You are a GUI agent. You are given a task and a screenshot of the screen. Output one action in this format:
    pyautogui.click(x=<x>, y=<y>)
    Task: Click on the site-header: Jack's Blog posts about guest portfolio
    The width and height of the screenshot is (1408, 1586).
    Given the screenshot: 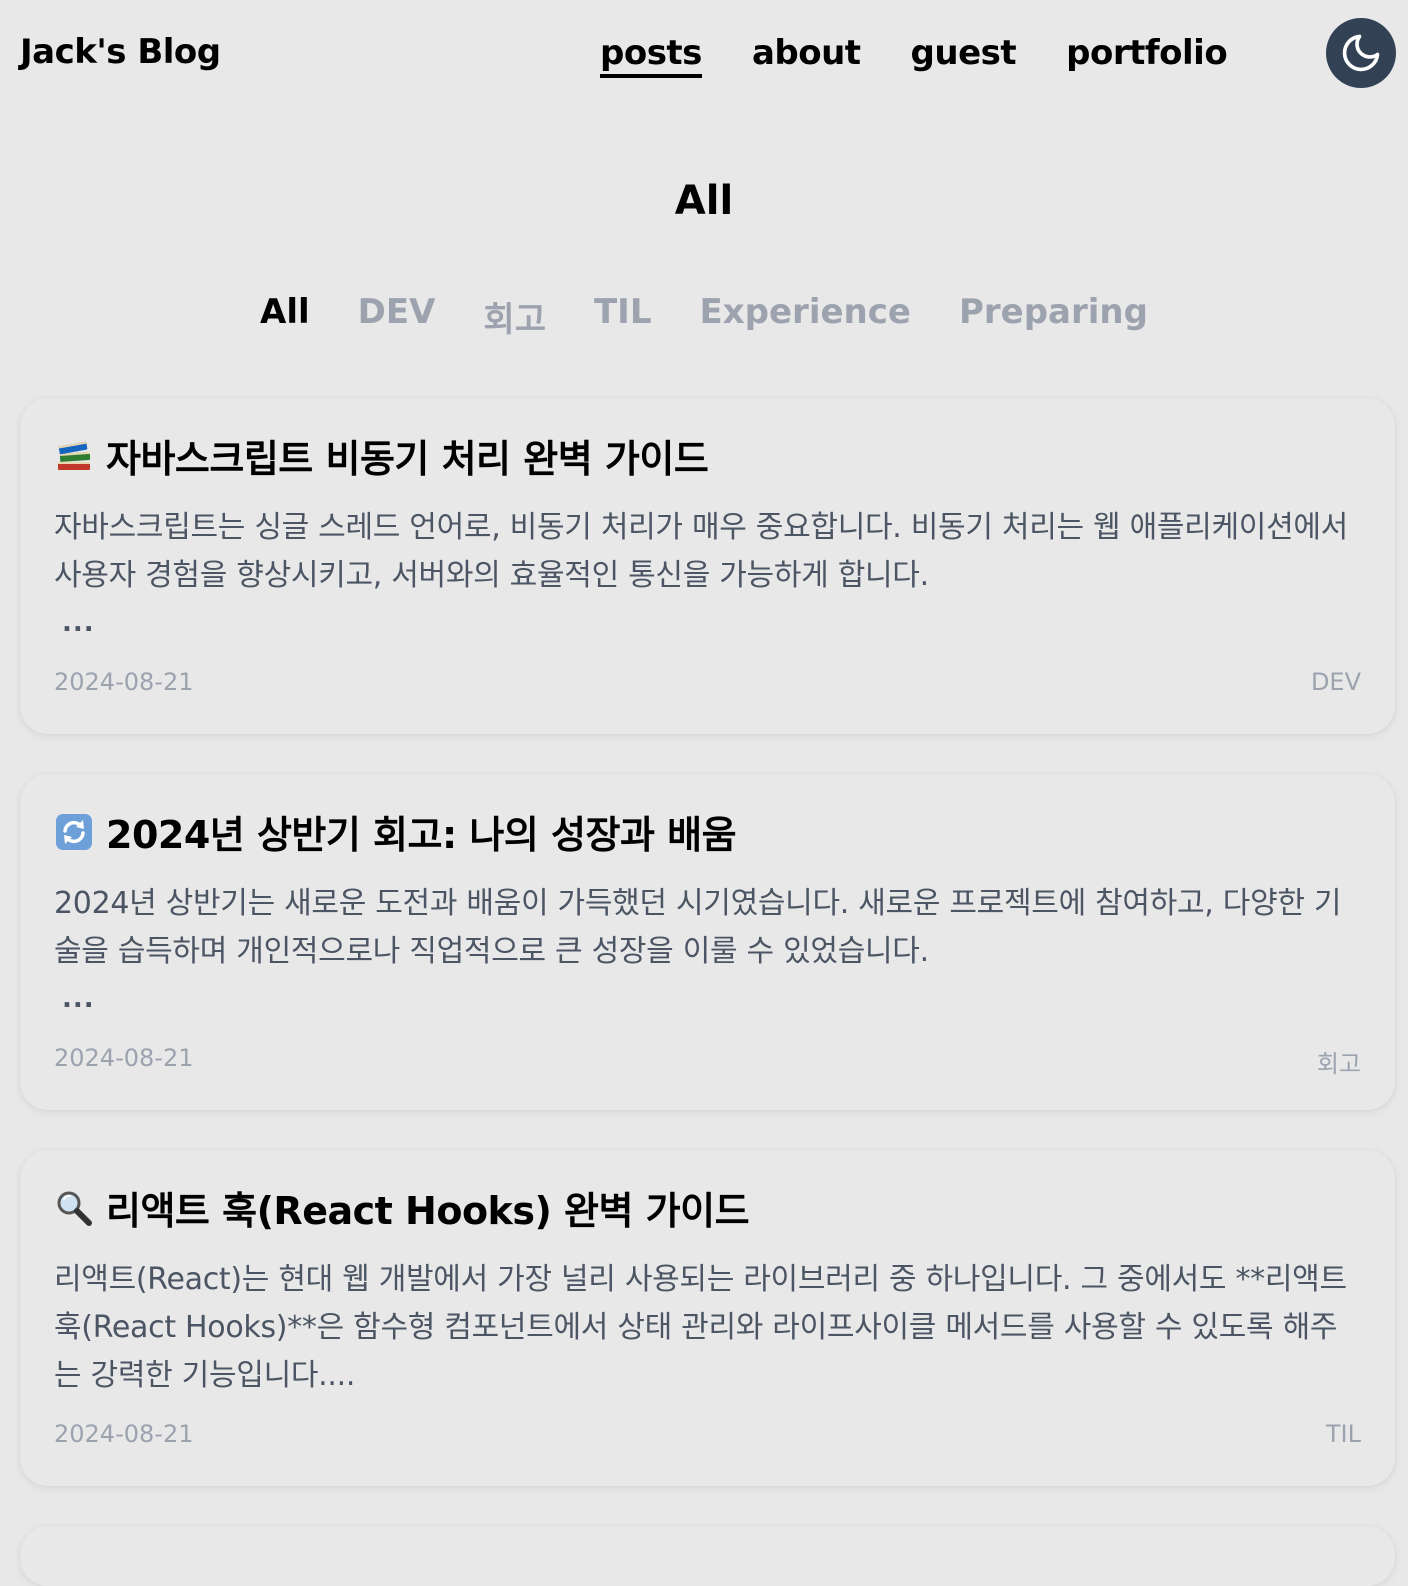 What is the action you would take?
    pyautogui.click(x=704, y=55)
    